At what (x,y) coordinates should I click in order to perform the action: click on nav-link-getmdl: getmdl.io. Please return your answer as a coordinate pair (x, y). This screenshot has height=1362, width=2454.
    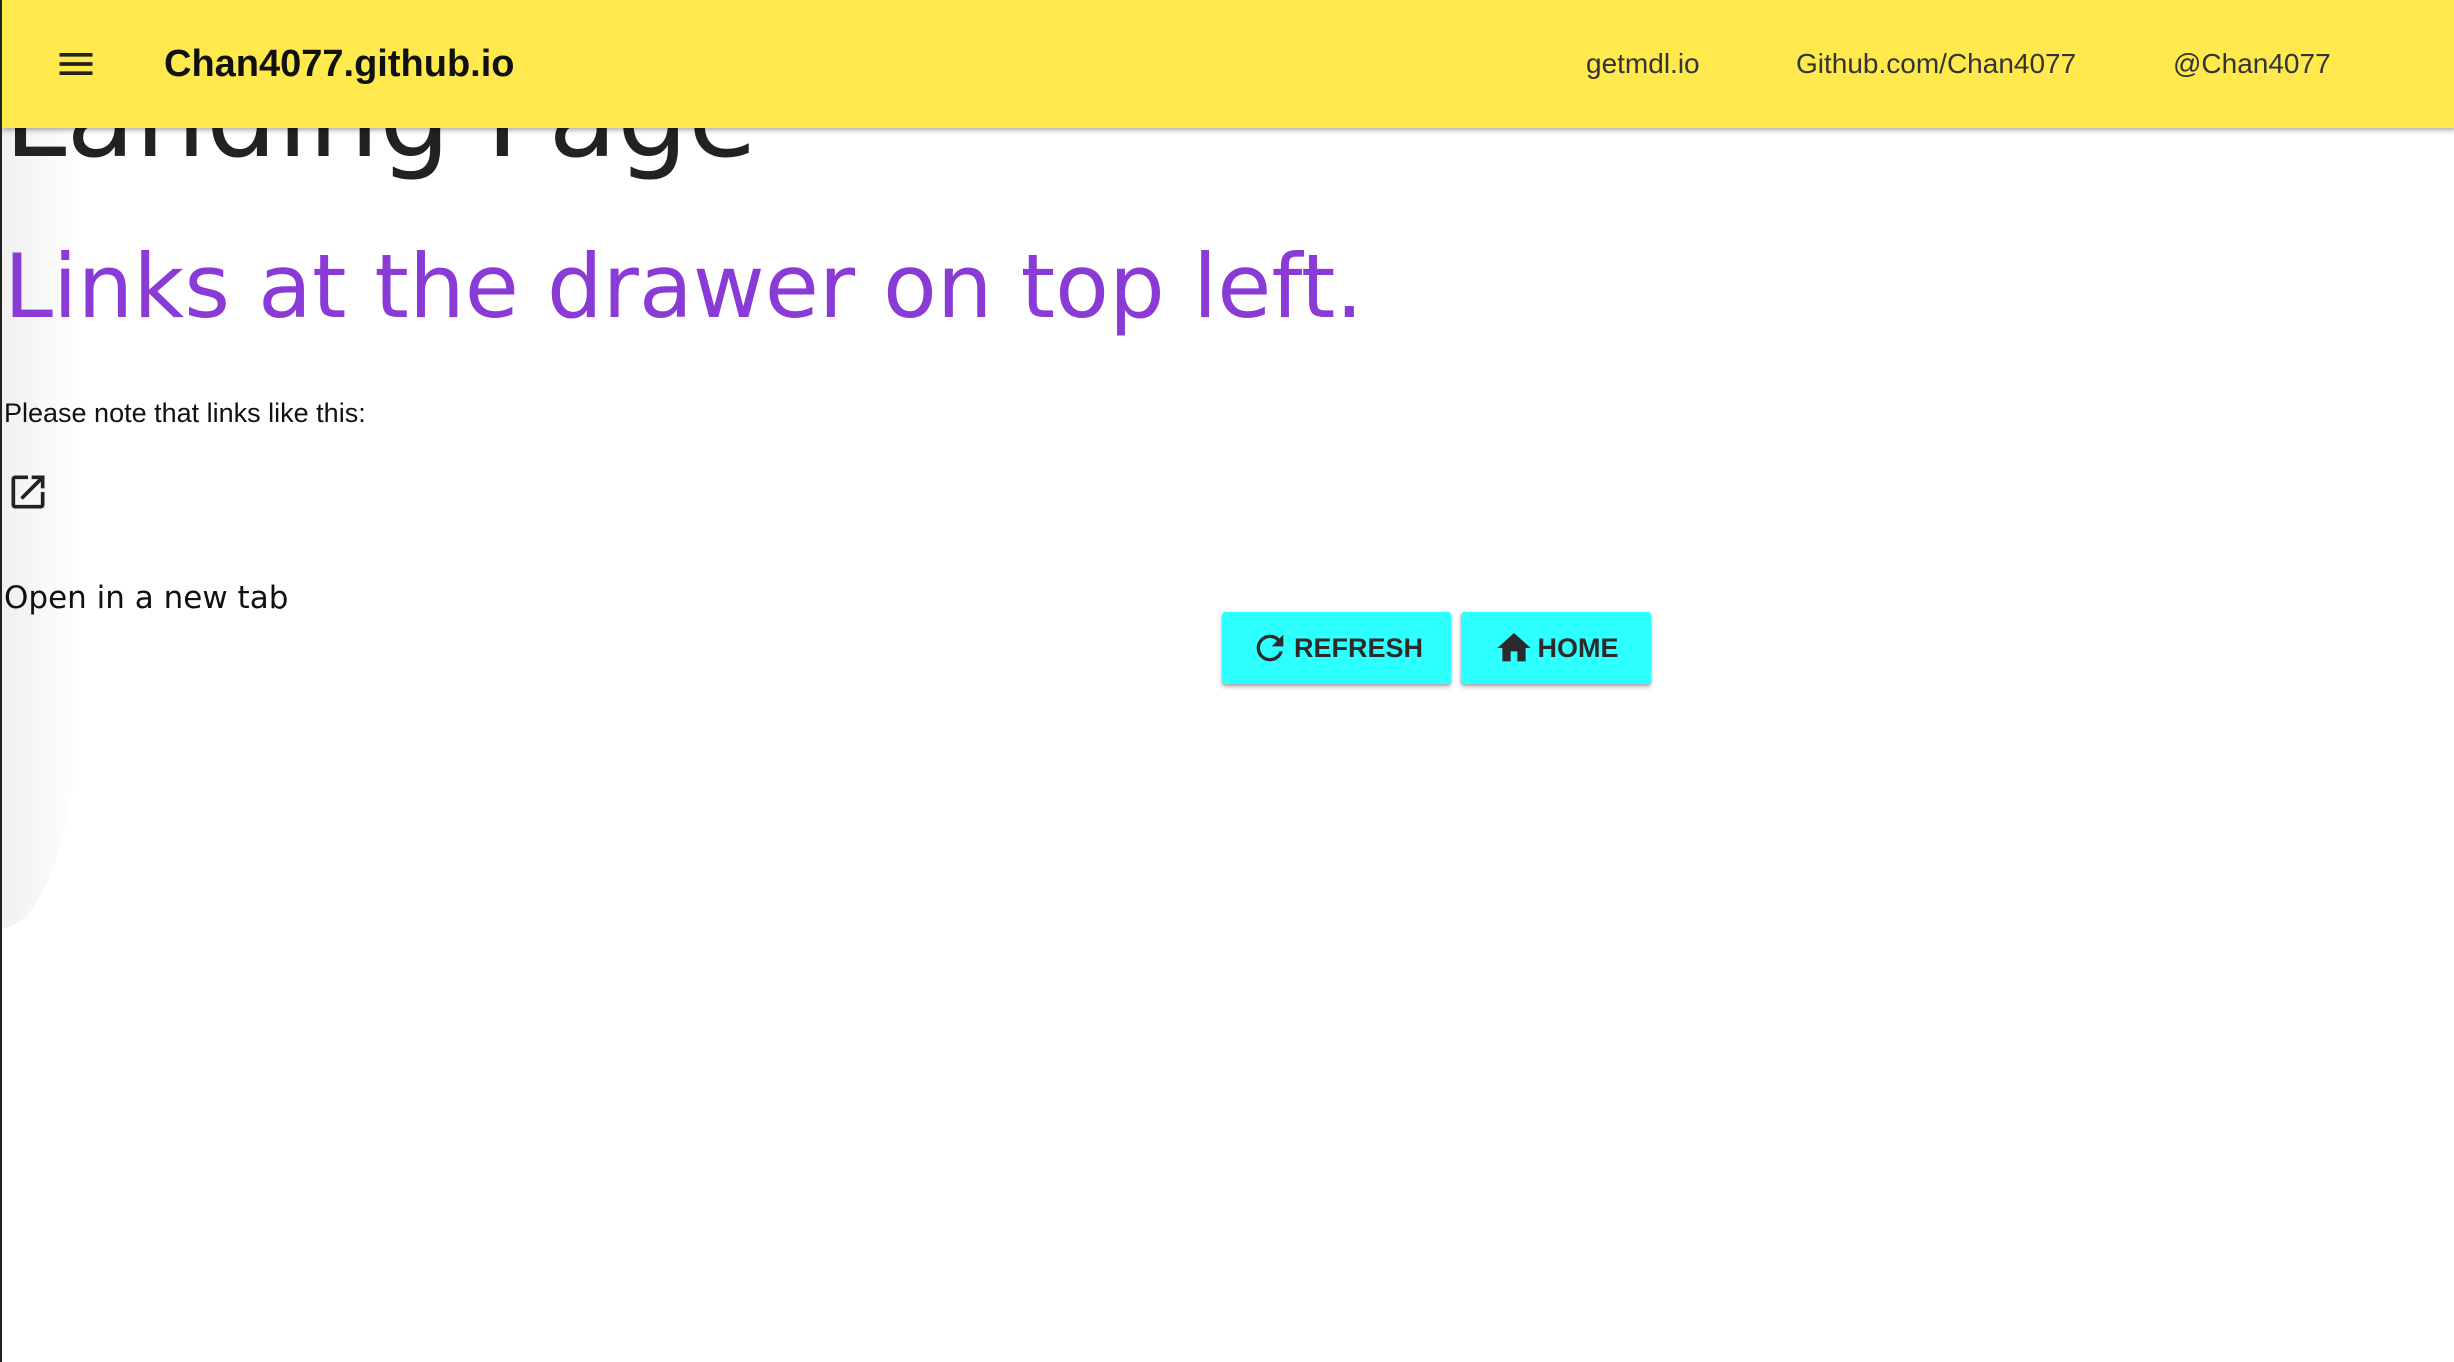
    Looking at the image, I should click on (1643, 64).